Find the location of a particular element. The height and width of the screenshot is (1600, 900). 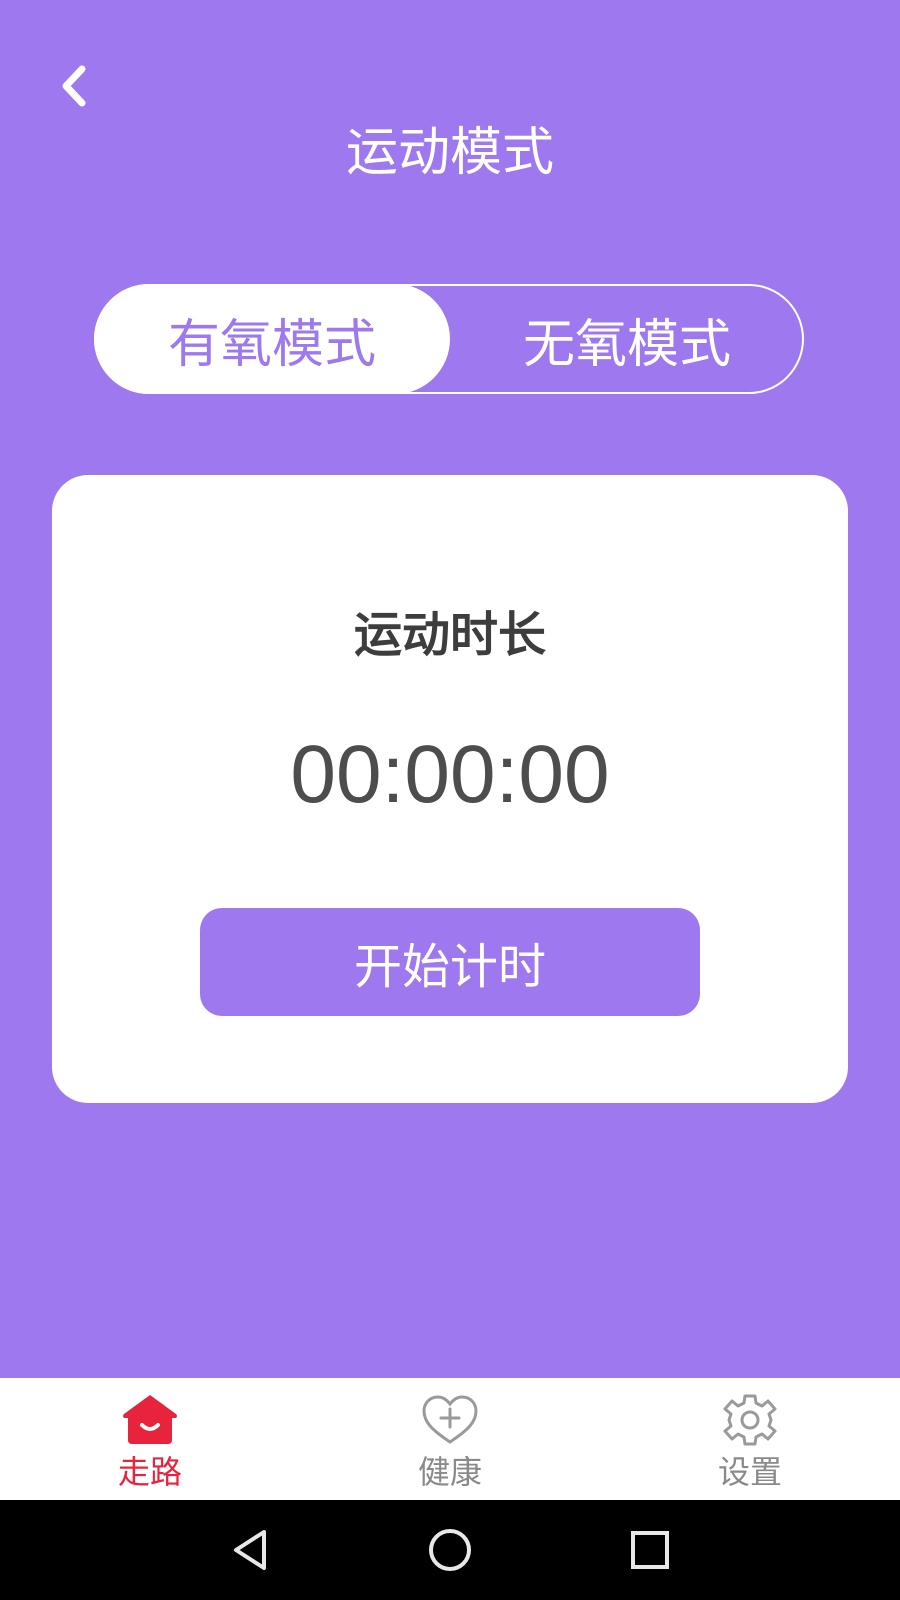

bottom-tab-bar: 走路 健康 设置 is located at coordinates (450, 1439).